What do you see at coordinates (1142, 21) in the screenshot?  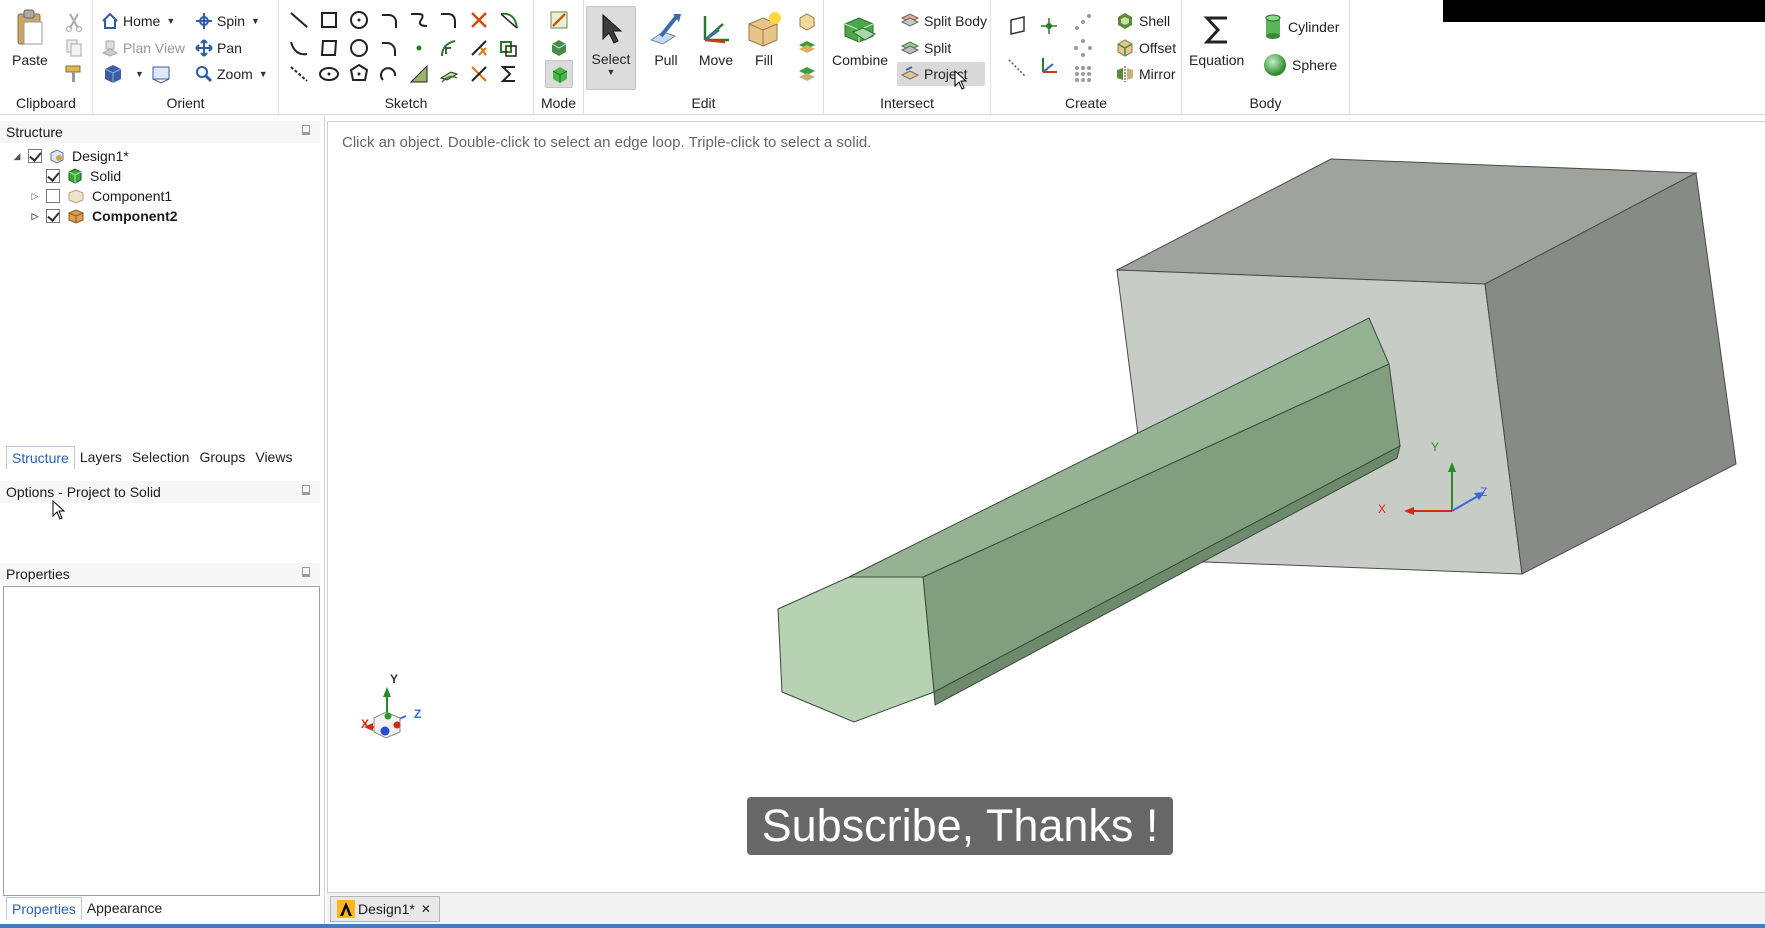 I see `shell-button: Shell` at bounding box center [1142, 21].